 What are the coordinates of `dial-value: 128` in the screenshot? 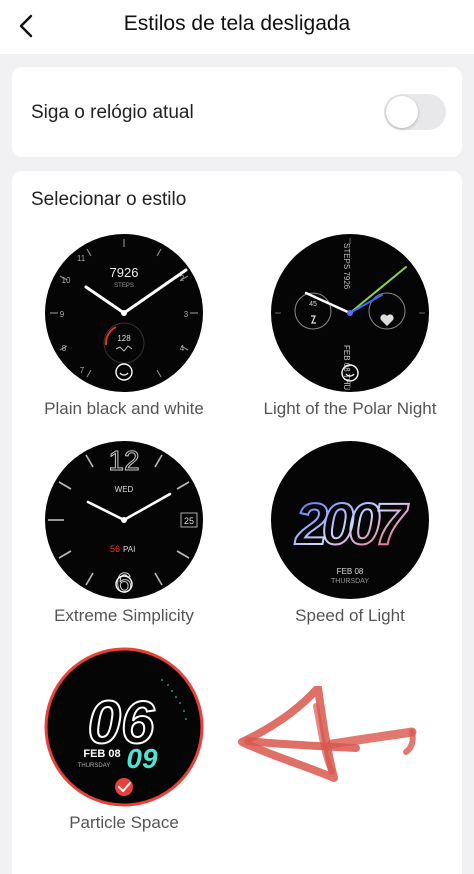 It's located at (124, 338).